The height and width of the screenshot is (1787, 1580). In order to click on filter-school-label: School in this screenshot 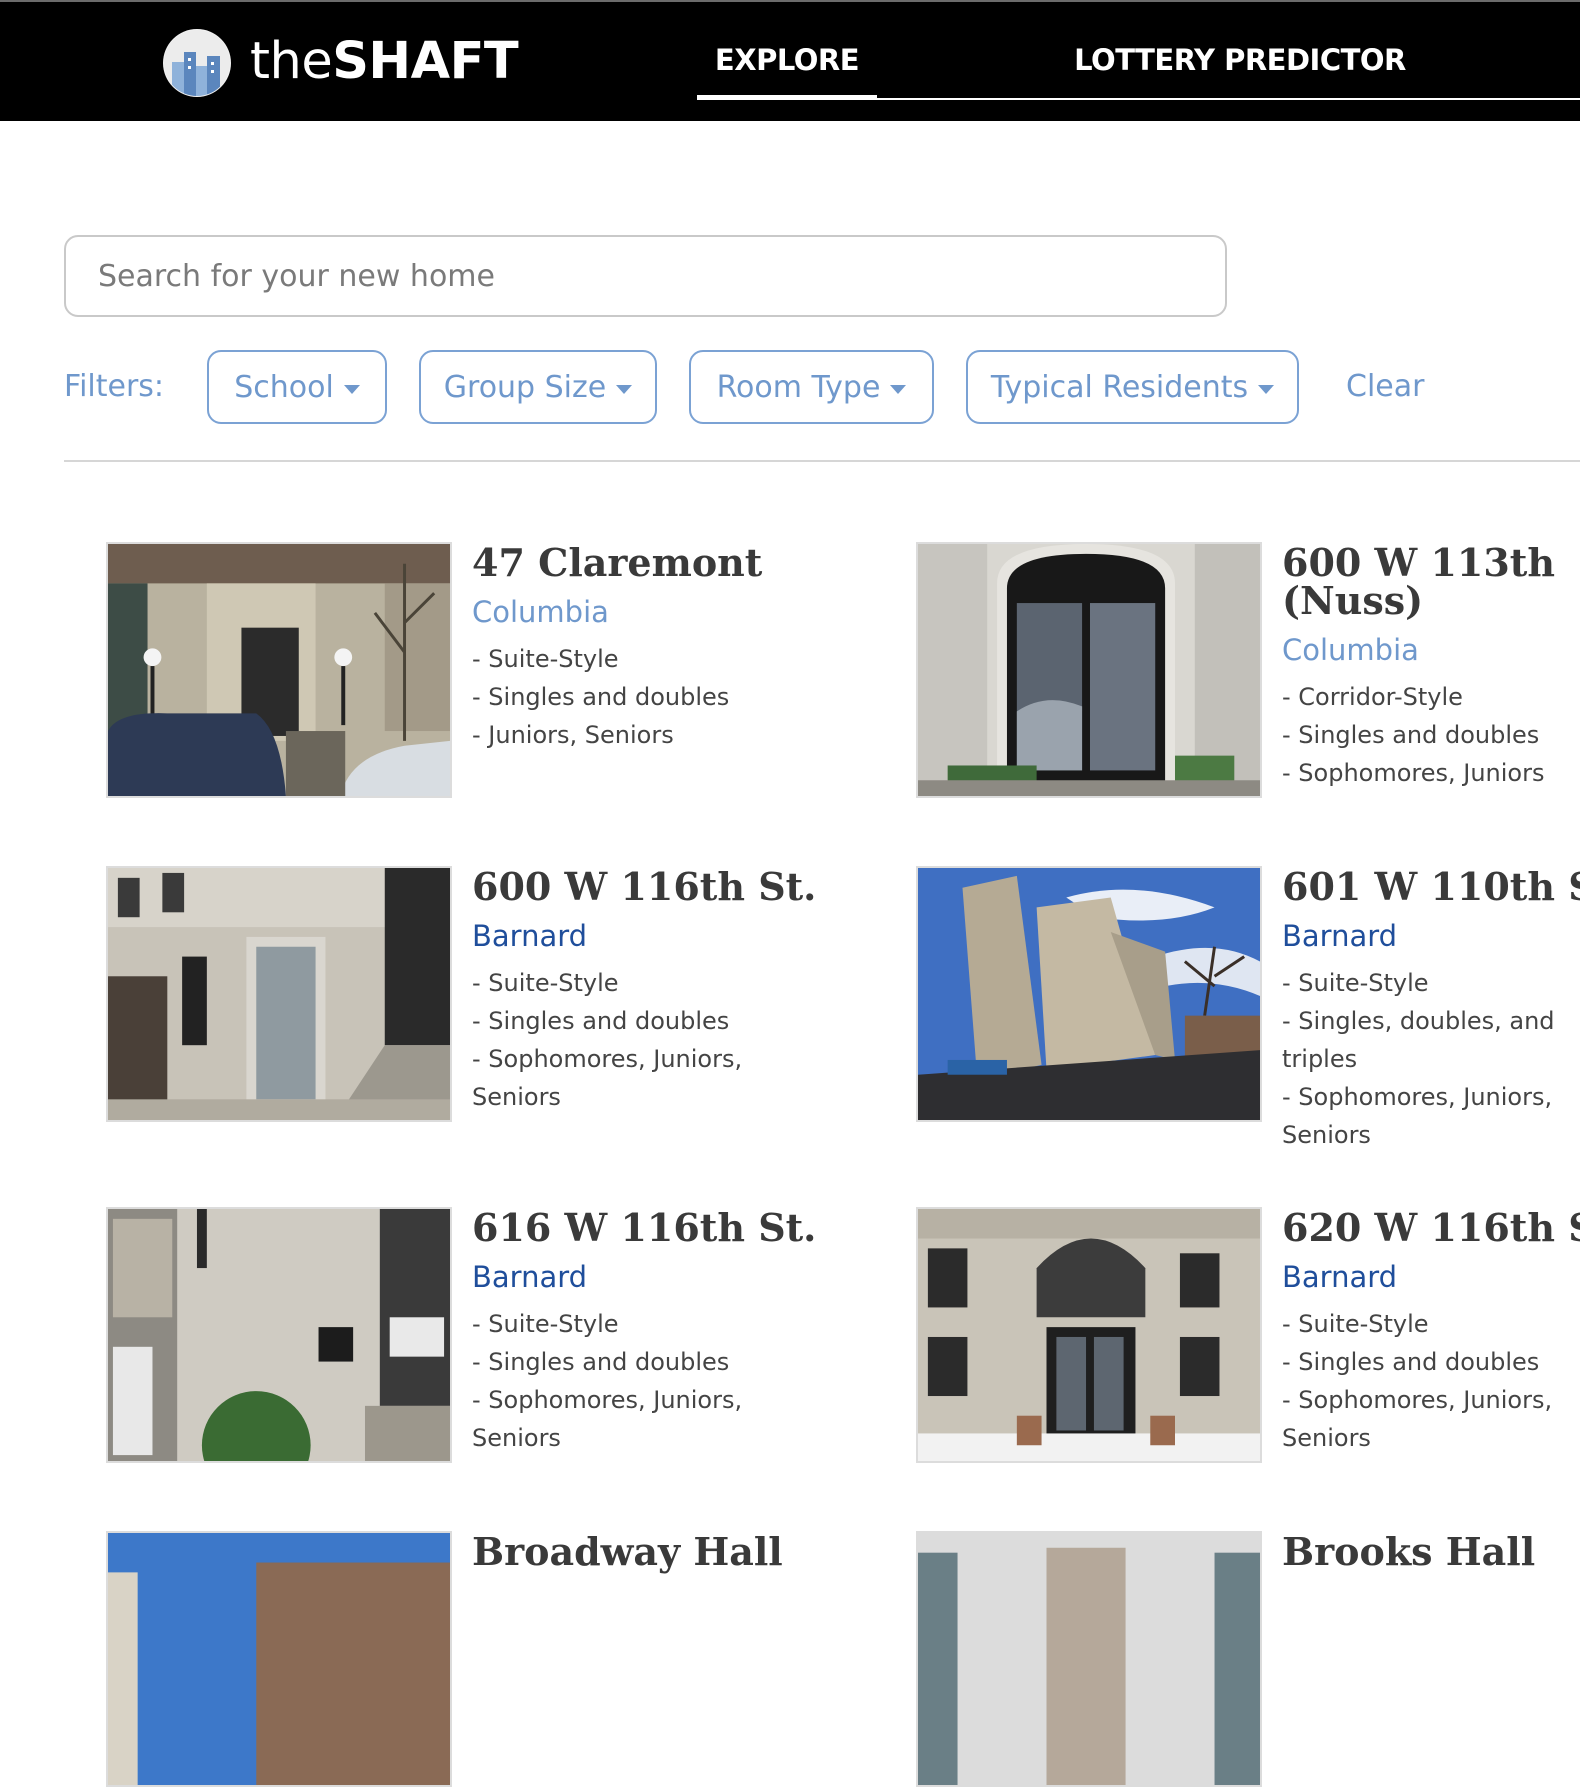, I will do `click(284, 387)`.